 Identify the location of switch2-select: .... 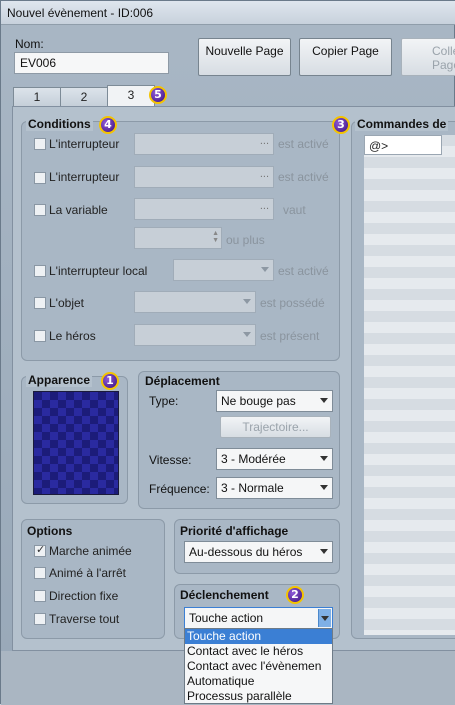
(204, 177).